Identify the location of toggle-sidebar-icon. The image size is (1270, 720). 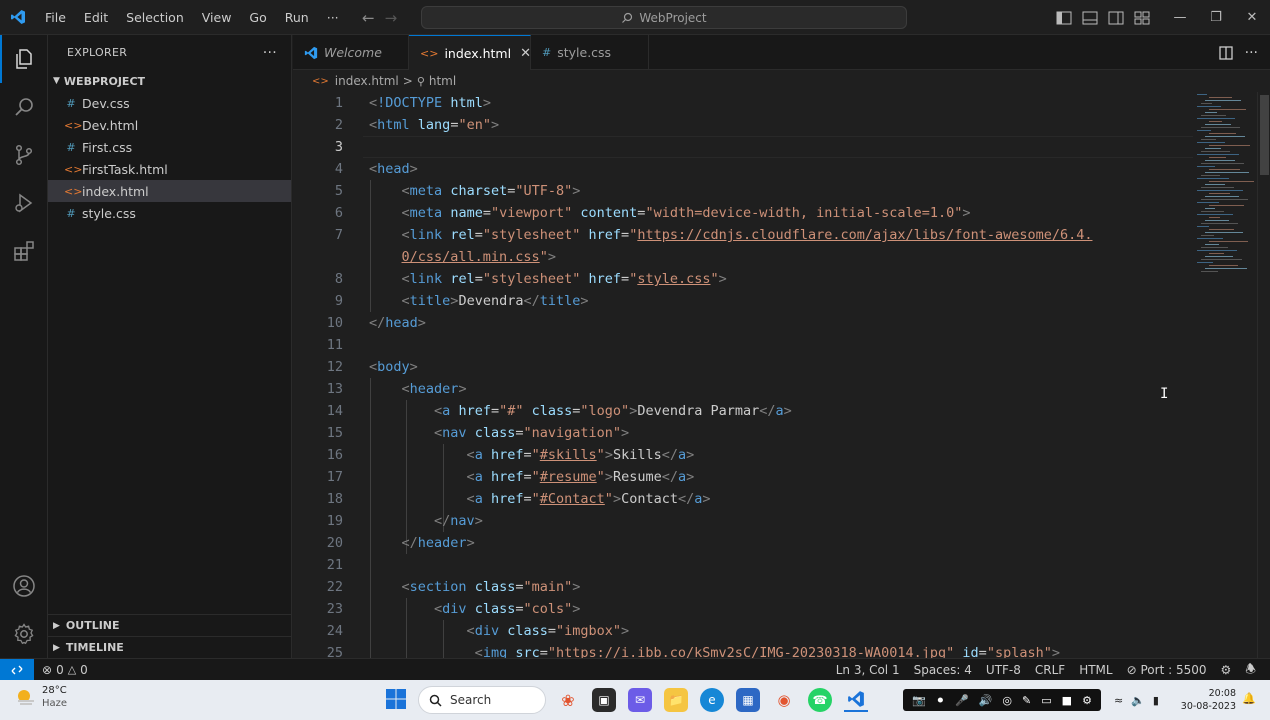
(1064, 18).